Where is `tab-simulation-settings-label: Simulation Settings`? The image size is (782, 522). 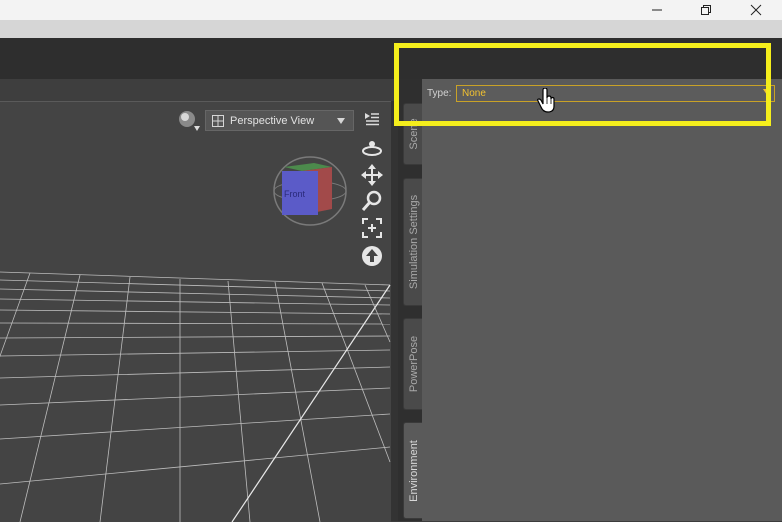 tab-simulation-settings-label: Simulation Settings is located at coordinates (413, 242).